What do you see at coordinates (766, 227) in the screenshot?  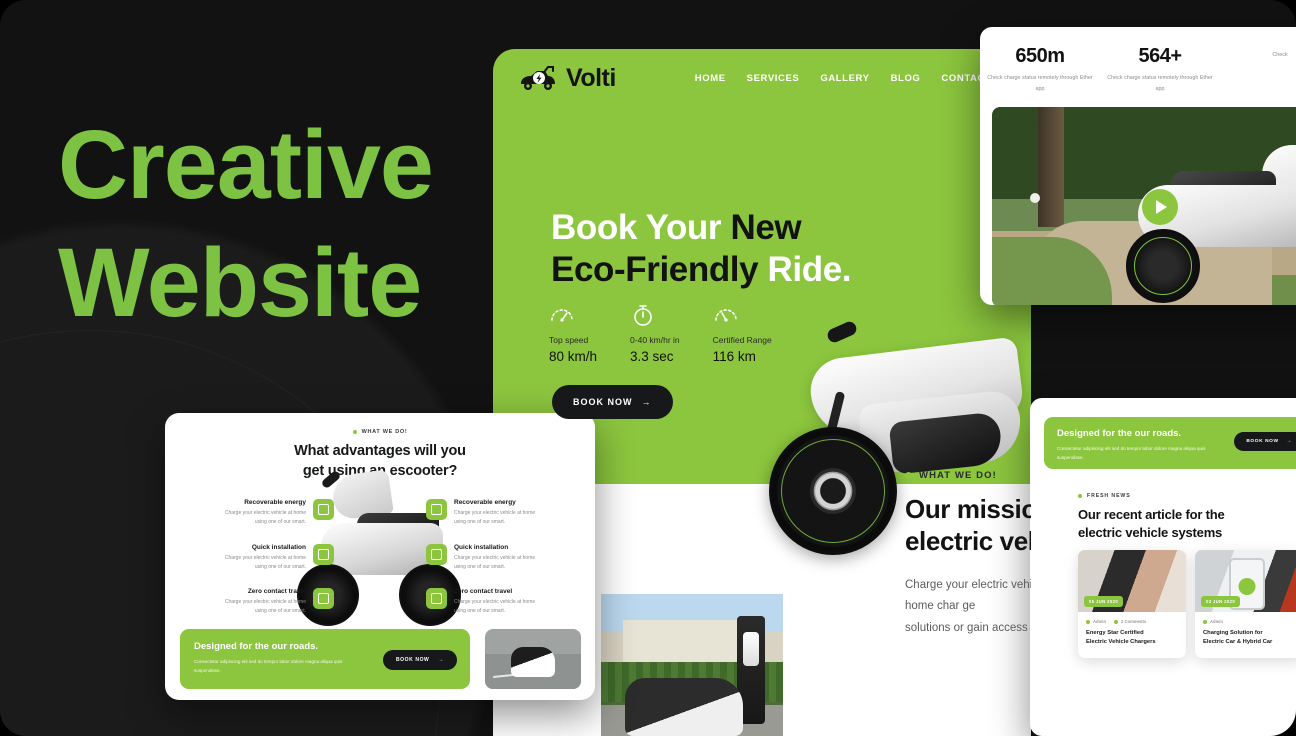 I see `hero-headline-line1-b: New` at bounding box center [766, 227].